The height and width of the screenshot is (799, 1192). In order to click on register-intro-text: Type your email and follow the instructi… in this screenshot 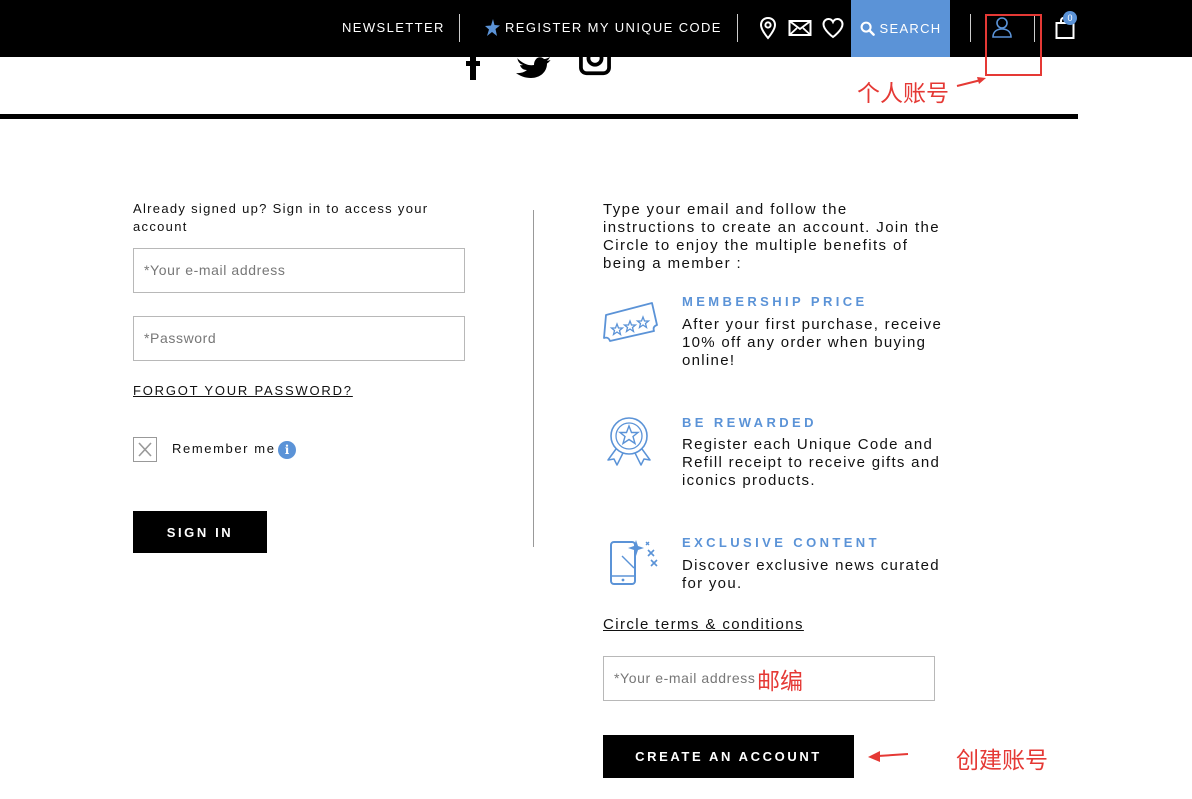, I will do `click(772, 236)`.